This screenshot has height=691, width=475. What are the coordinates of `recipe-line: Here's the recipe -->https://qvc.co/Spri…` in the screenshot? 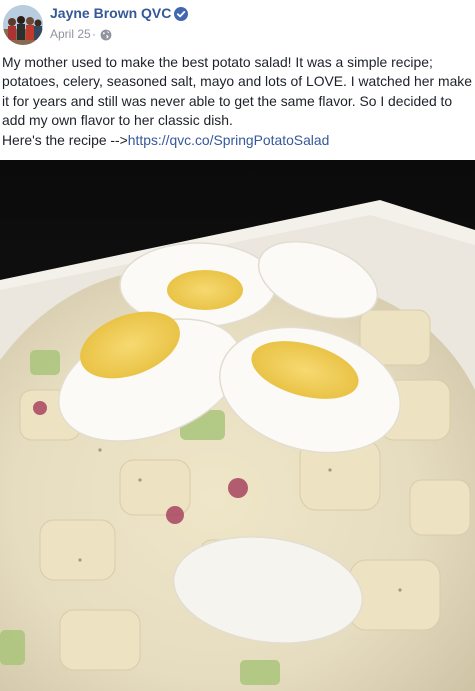 It's located at (237, 140).